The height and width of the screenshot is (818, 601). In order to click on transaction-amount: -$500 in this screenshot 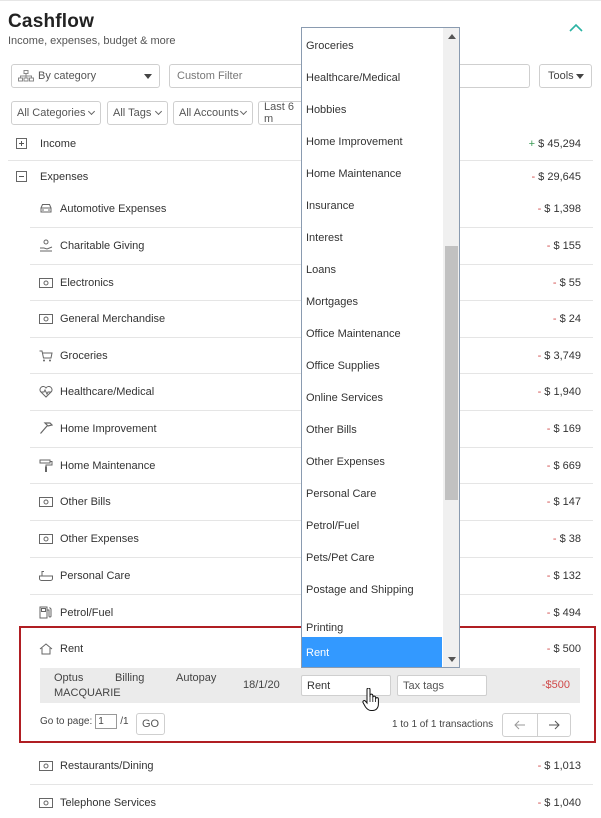, I will do `click(555, 685)`.